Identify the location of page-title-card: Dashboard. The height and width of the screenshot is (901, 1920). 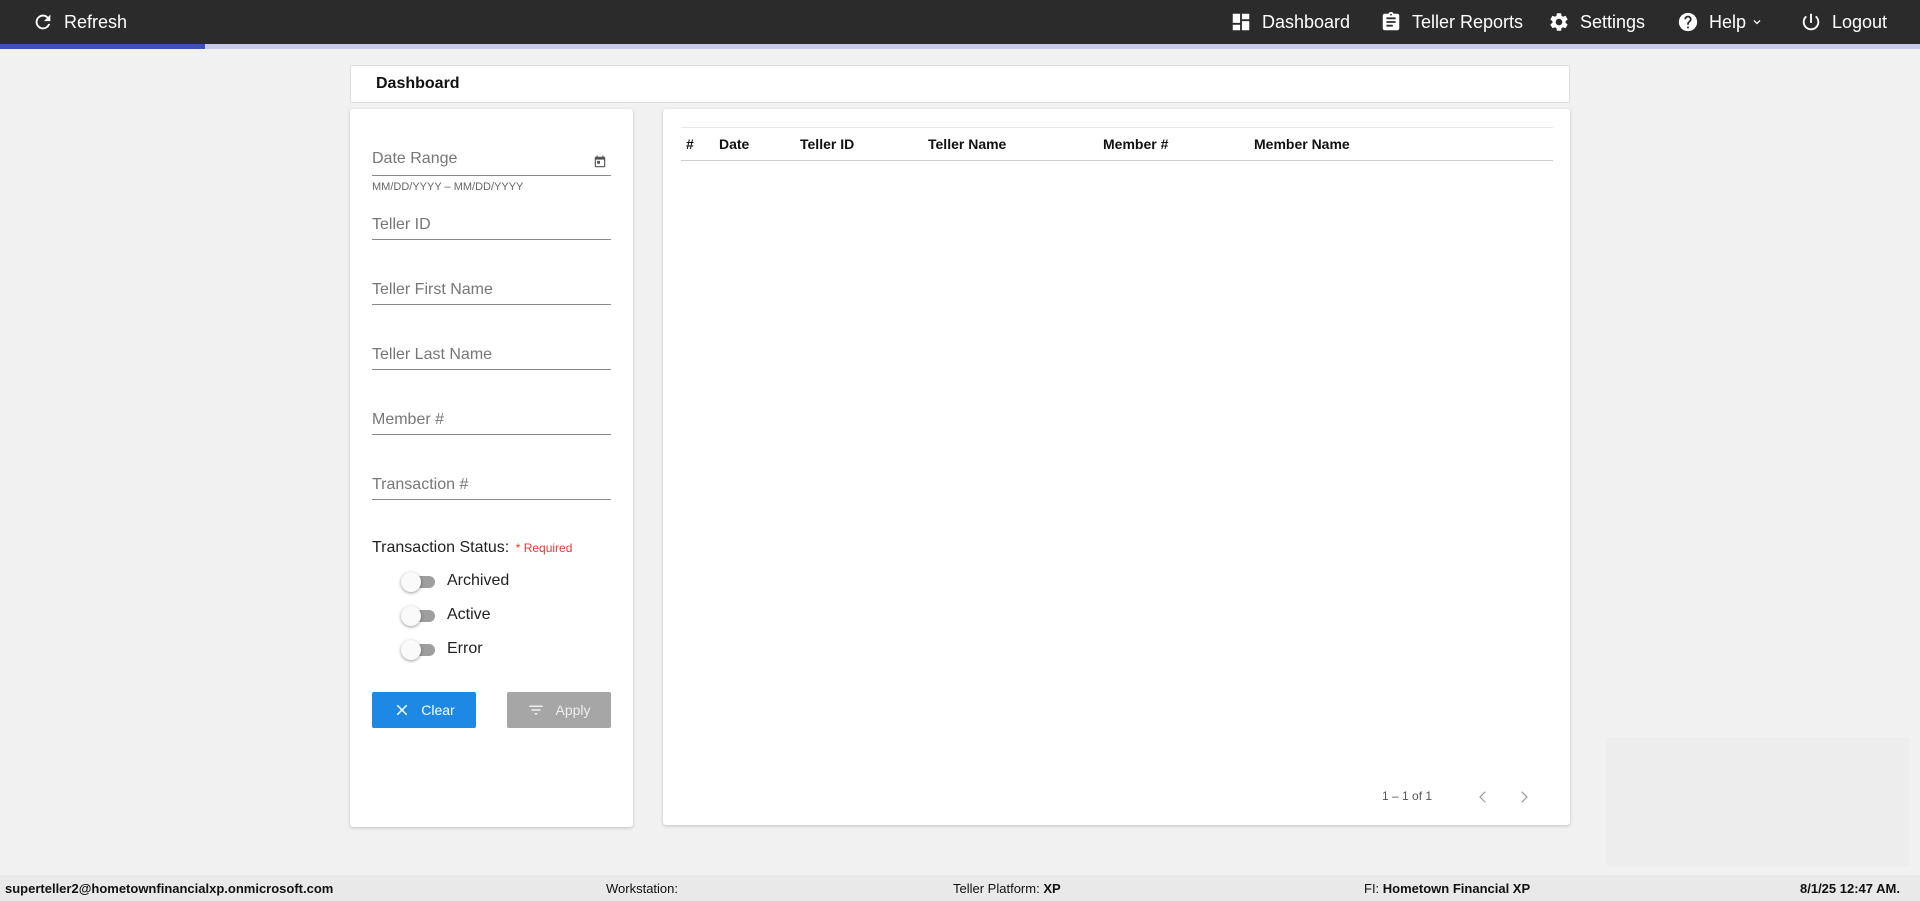
(960, 84).